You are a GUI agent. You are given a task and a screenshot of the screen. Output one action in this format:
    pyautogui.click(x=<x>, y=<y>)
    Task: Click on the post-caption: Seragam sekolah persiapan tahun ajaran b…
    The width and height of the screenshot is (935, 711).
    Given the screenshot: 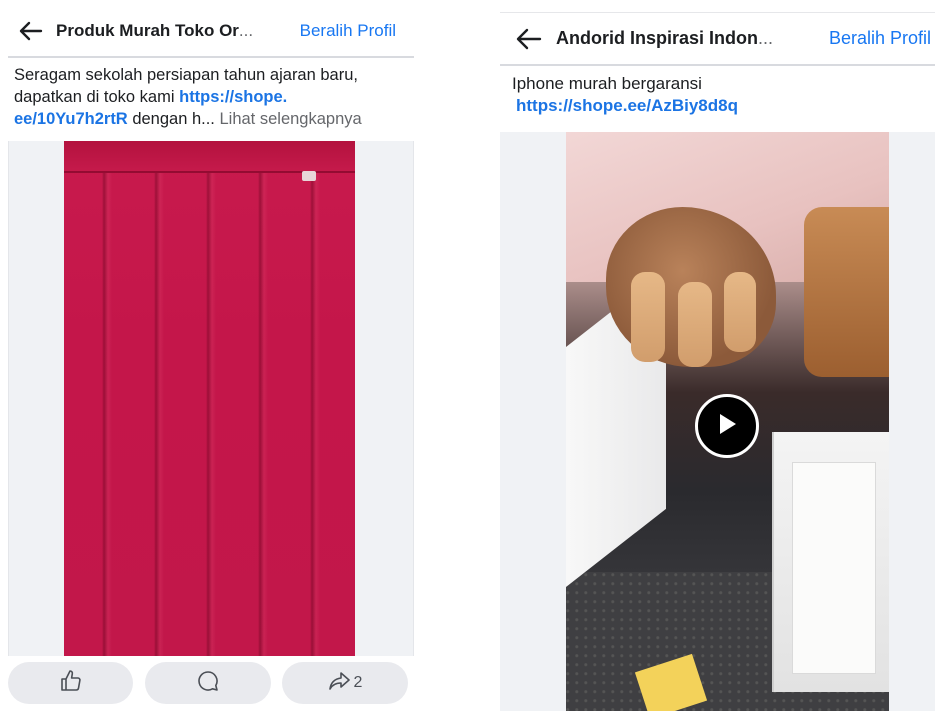 What is the action you would take?
    pyautogui.click(x=209, y=97)
    